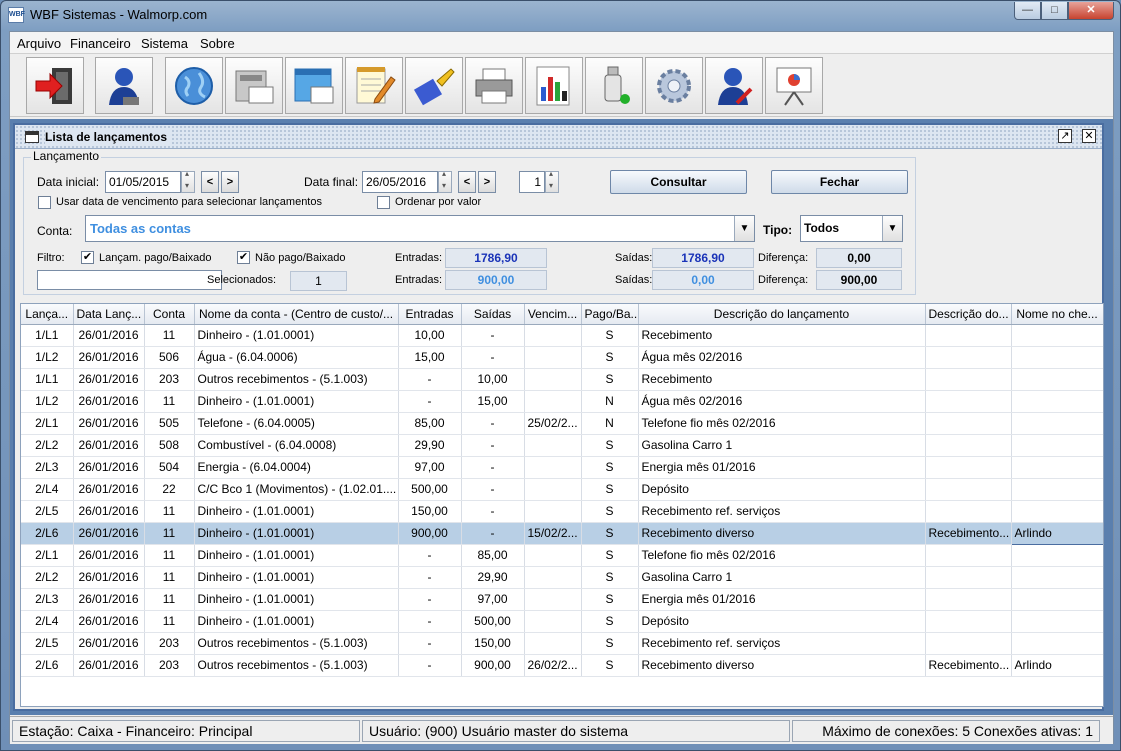  What do you see at coordinates (400, 182) in the screenshot?
I see `data-final-input: 26/05/2016` at bounding box center [400, 182].